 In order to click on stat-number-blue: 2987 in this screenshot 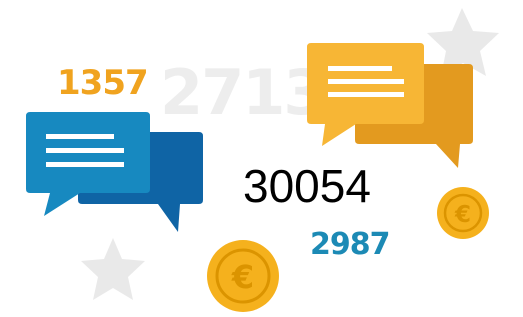, I will do `click(350, 244)`.